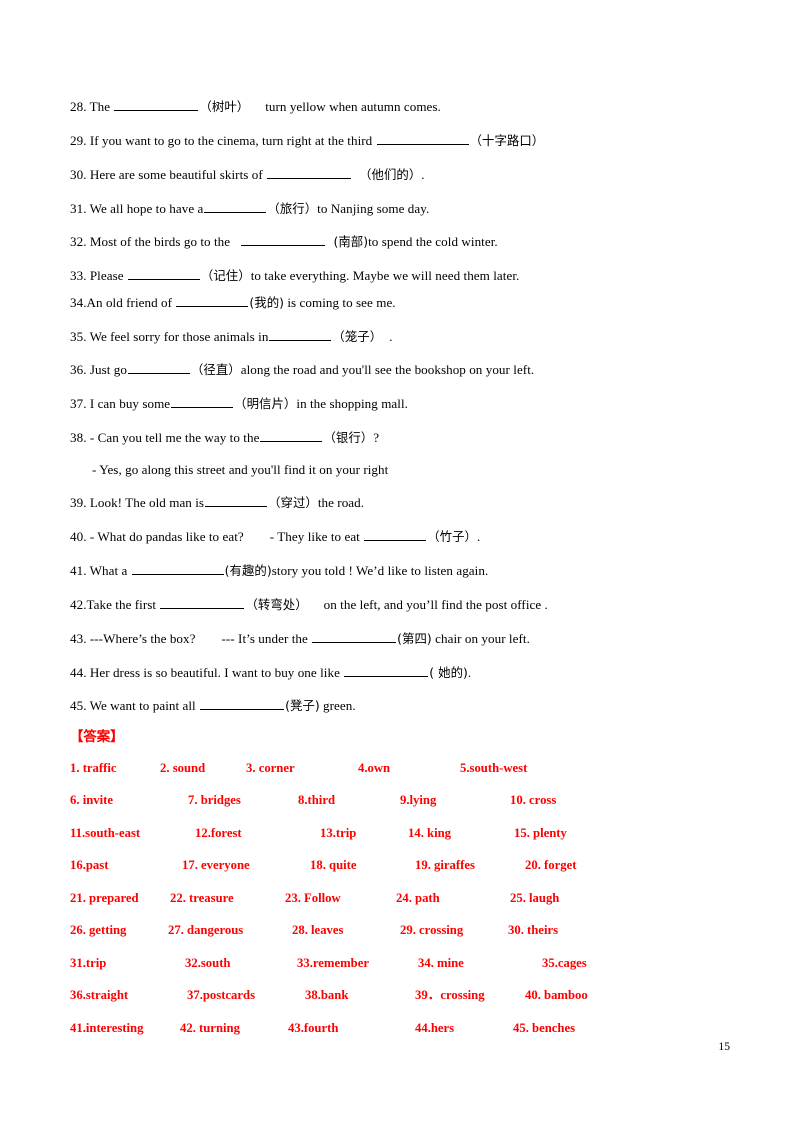  I want to click on q29-chinese-hint: （十字路口）, so click(507, 140).